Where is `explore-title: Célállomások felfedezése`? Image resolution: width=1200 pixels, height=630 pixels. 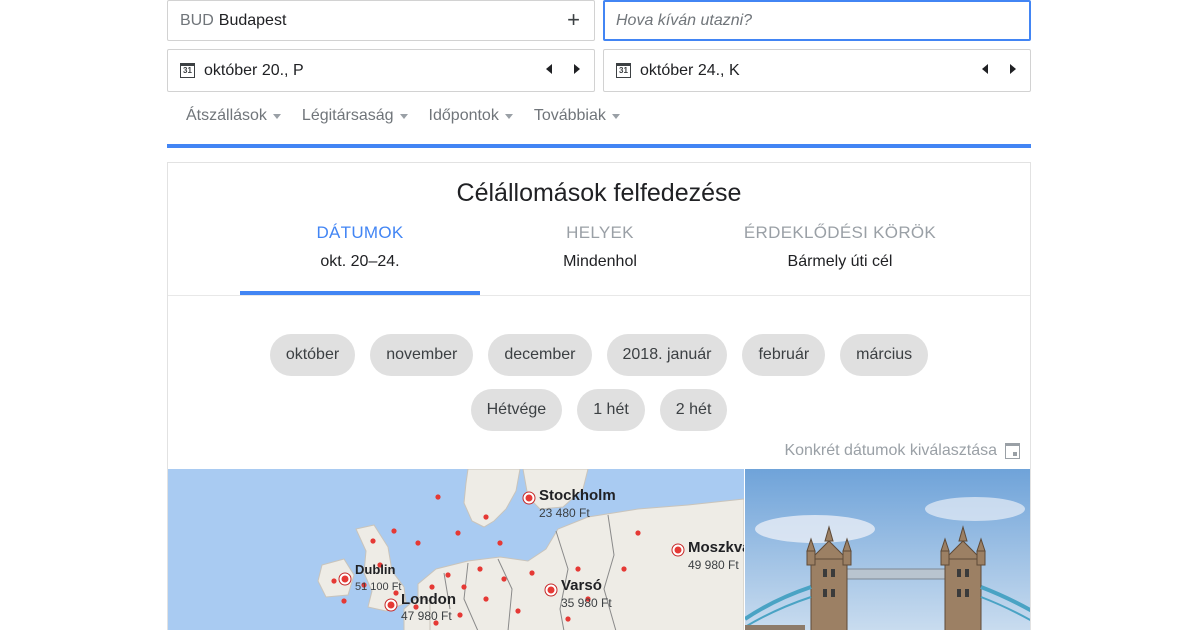 explore-title: Célállomások felfedezése is located at coordinates (599, 193).